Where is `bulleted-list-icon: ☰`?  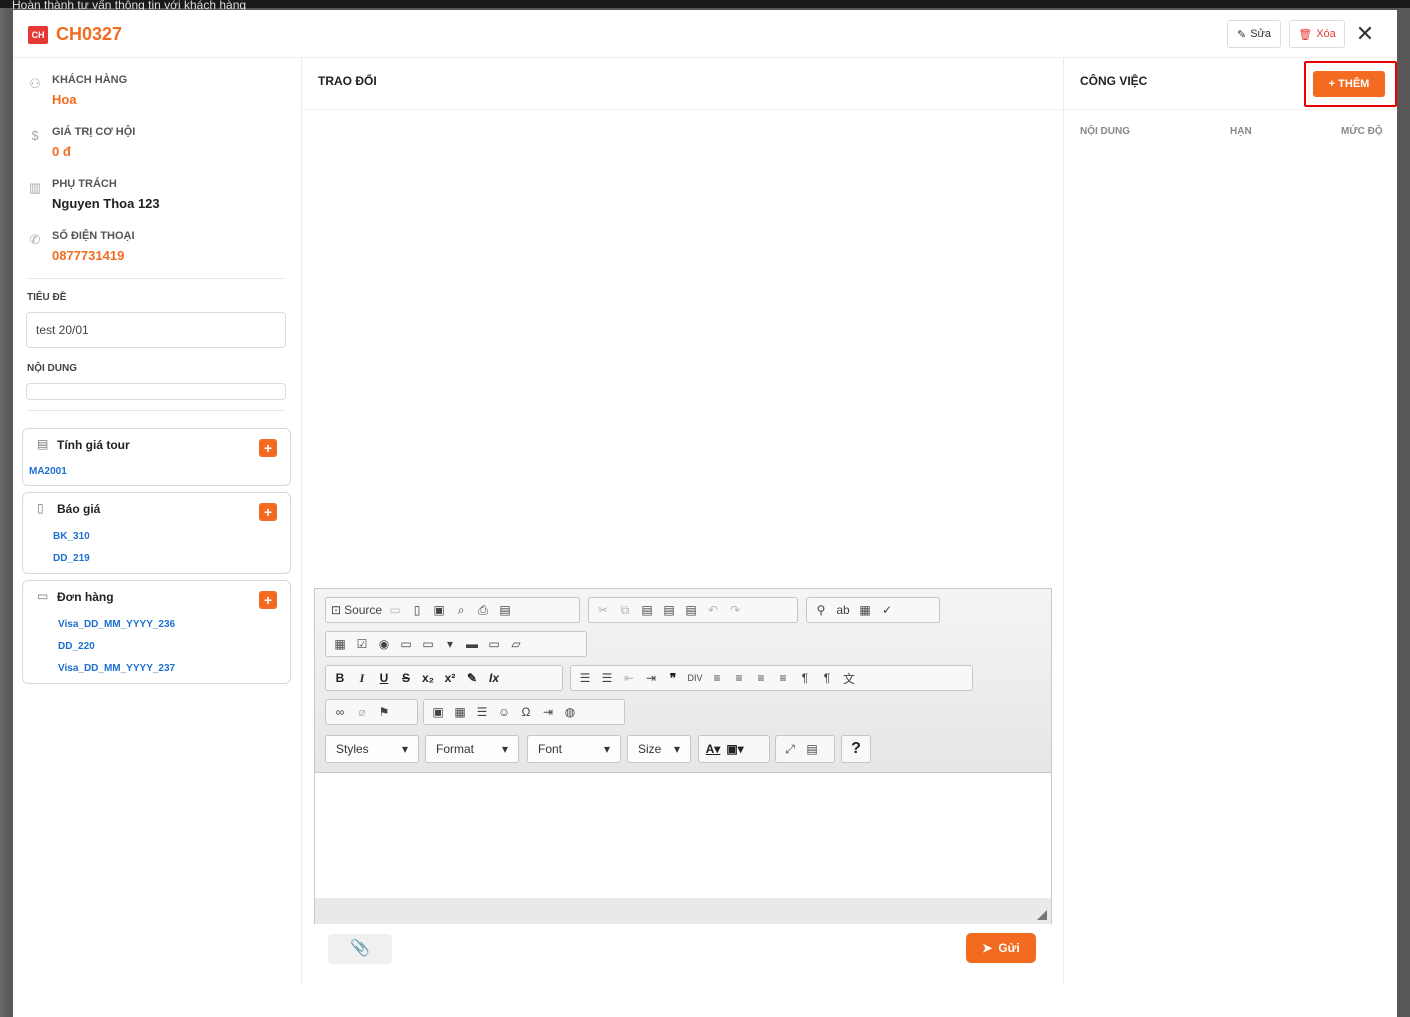 bulleted-list-icon: ☰ is located at coordinates (607, 678).